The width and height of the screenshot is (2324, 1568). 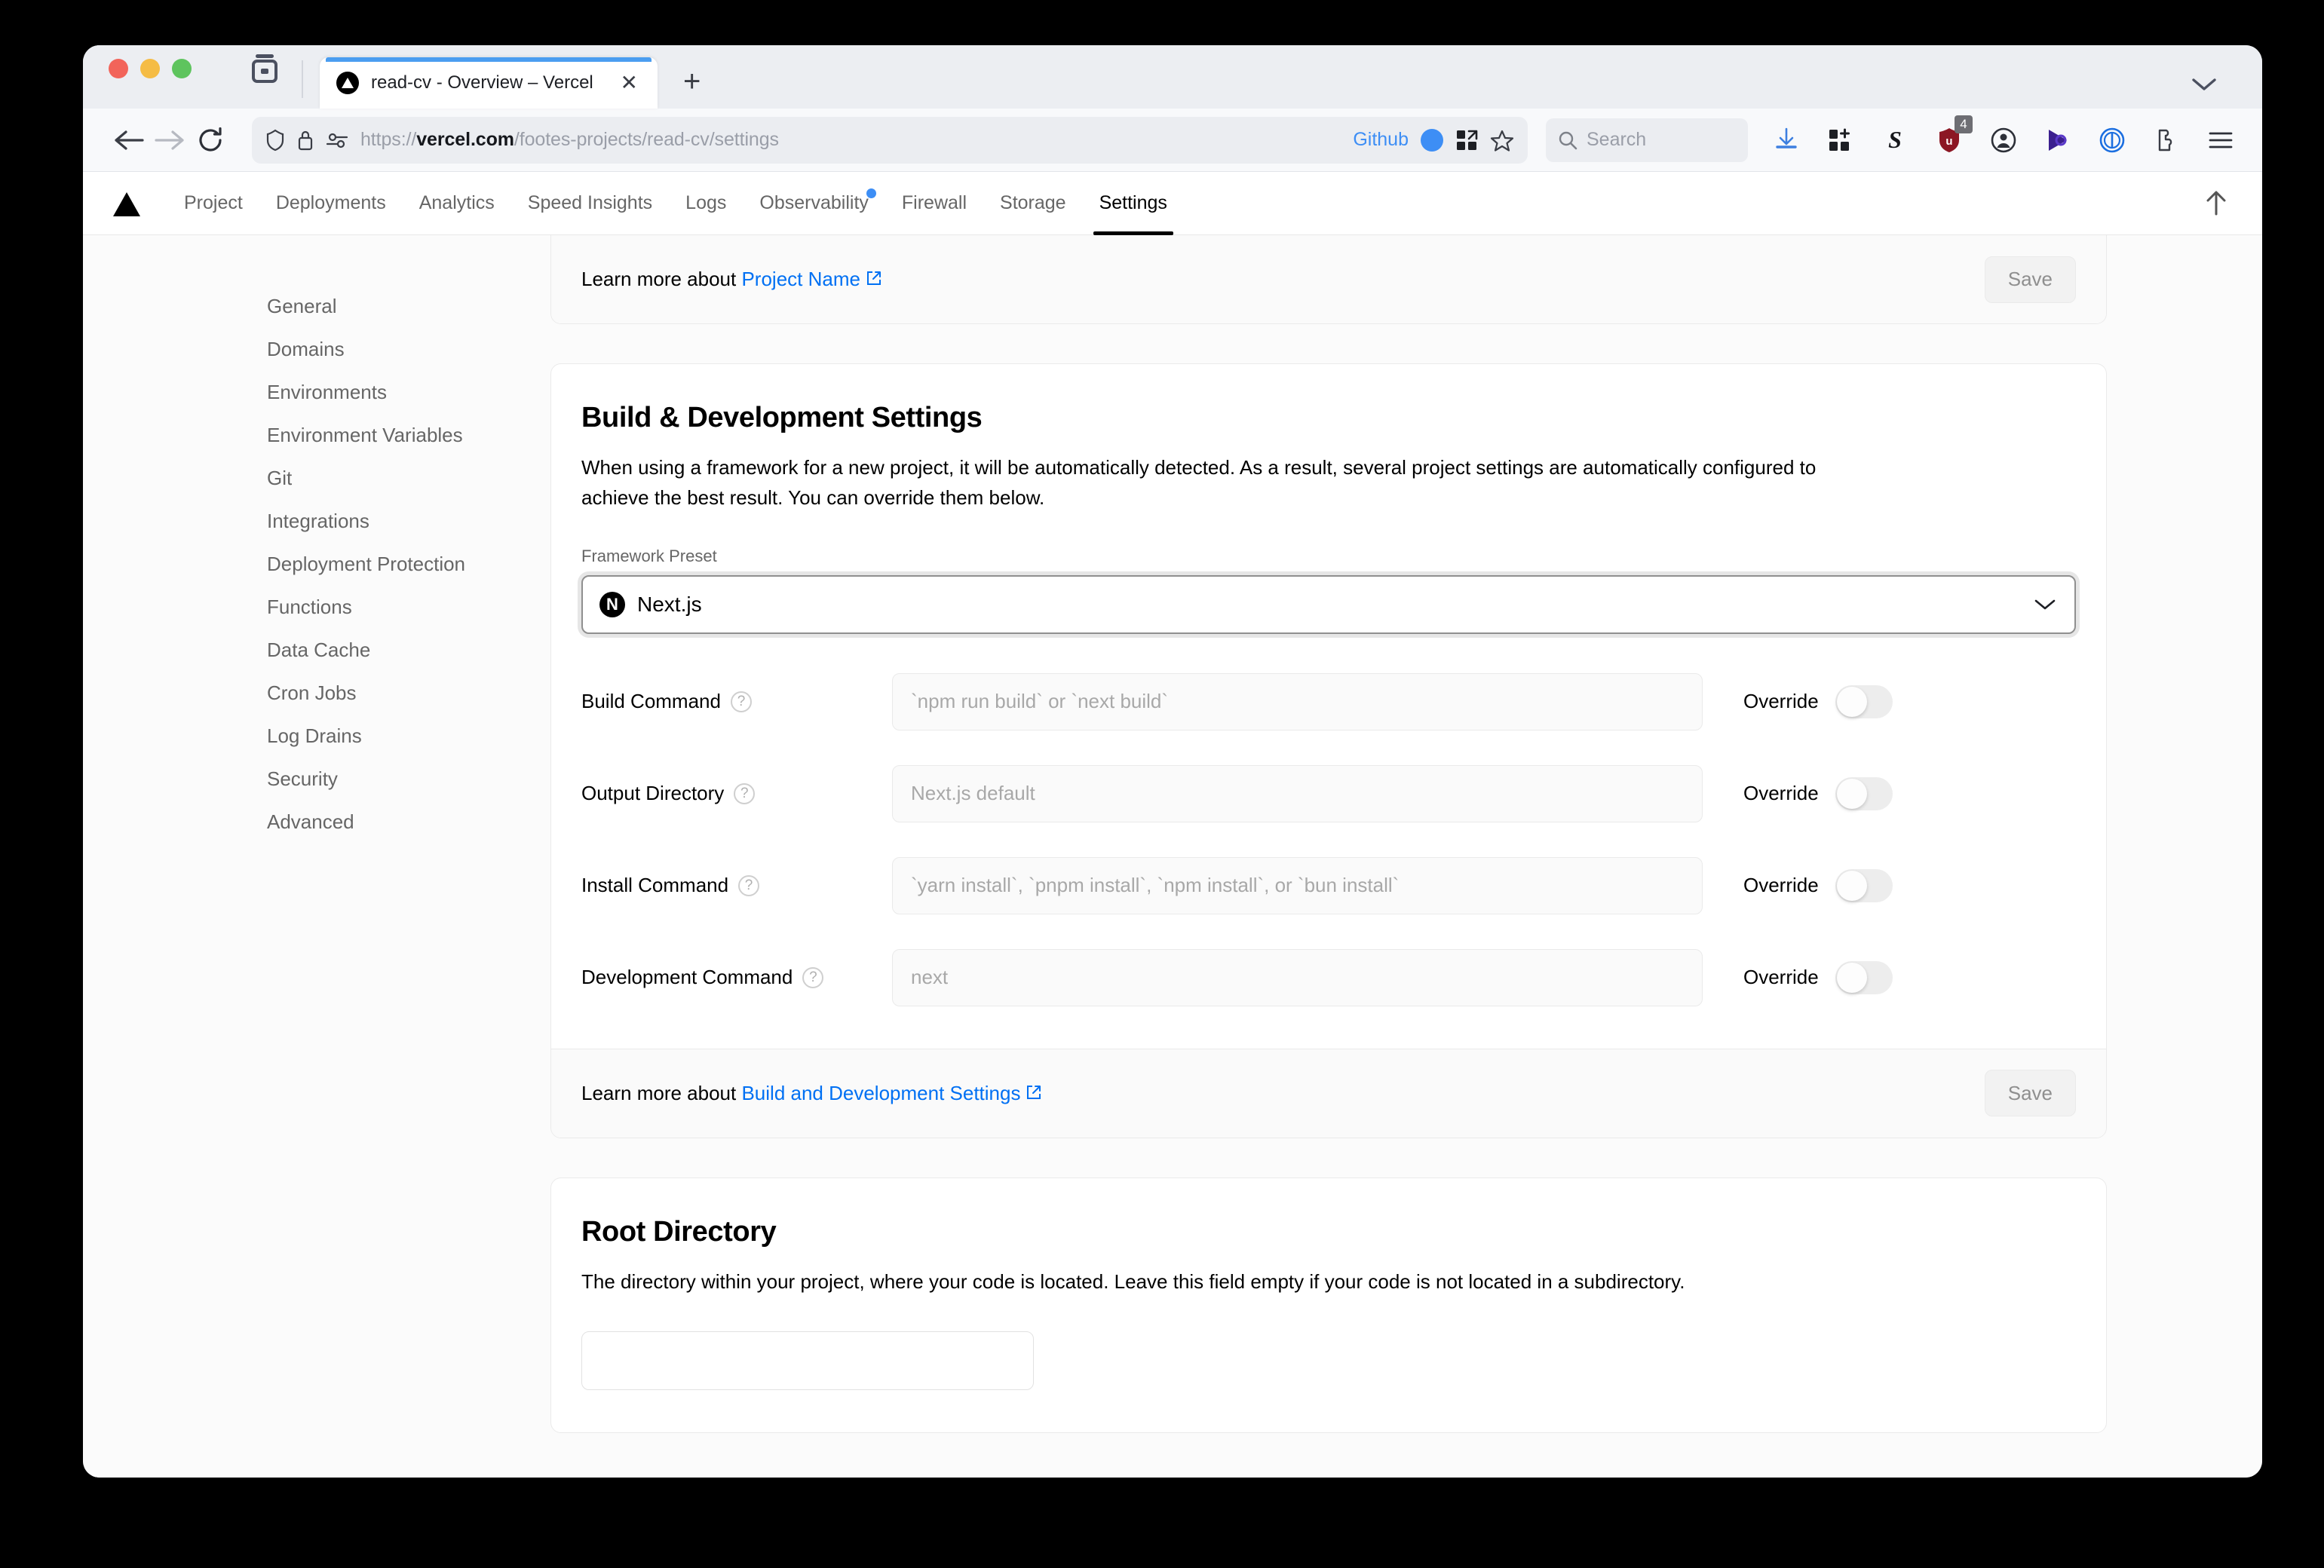 What do you see at coordinates (337, 140) in the screenshot?
I see `site-settings-icon` at bounding box center [337, 140].